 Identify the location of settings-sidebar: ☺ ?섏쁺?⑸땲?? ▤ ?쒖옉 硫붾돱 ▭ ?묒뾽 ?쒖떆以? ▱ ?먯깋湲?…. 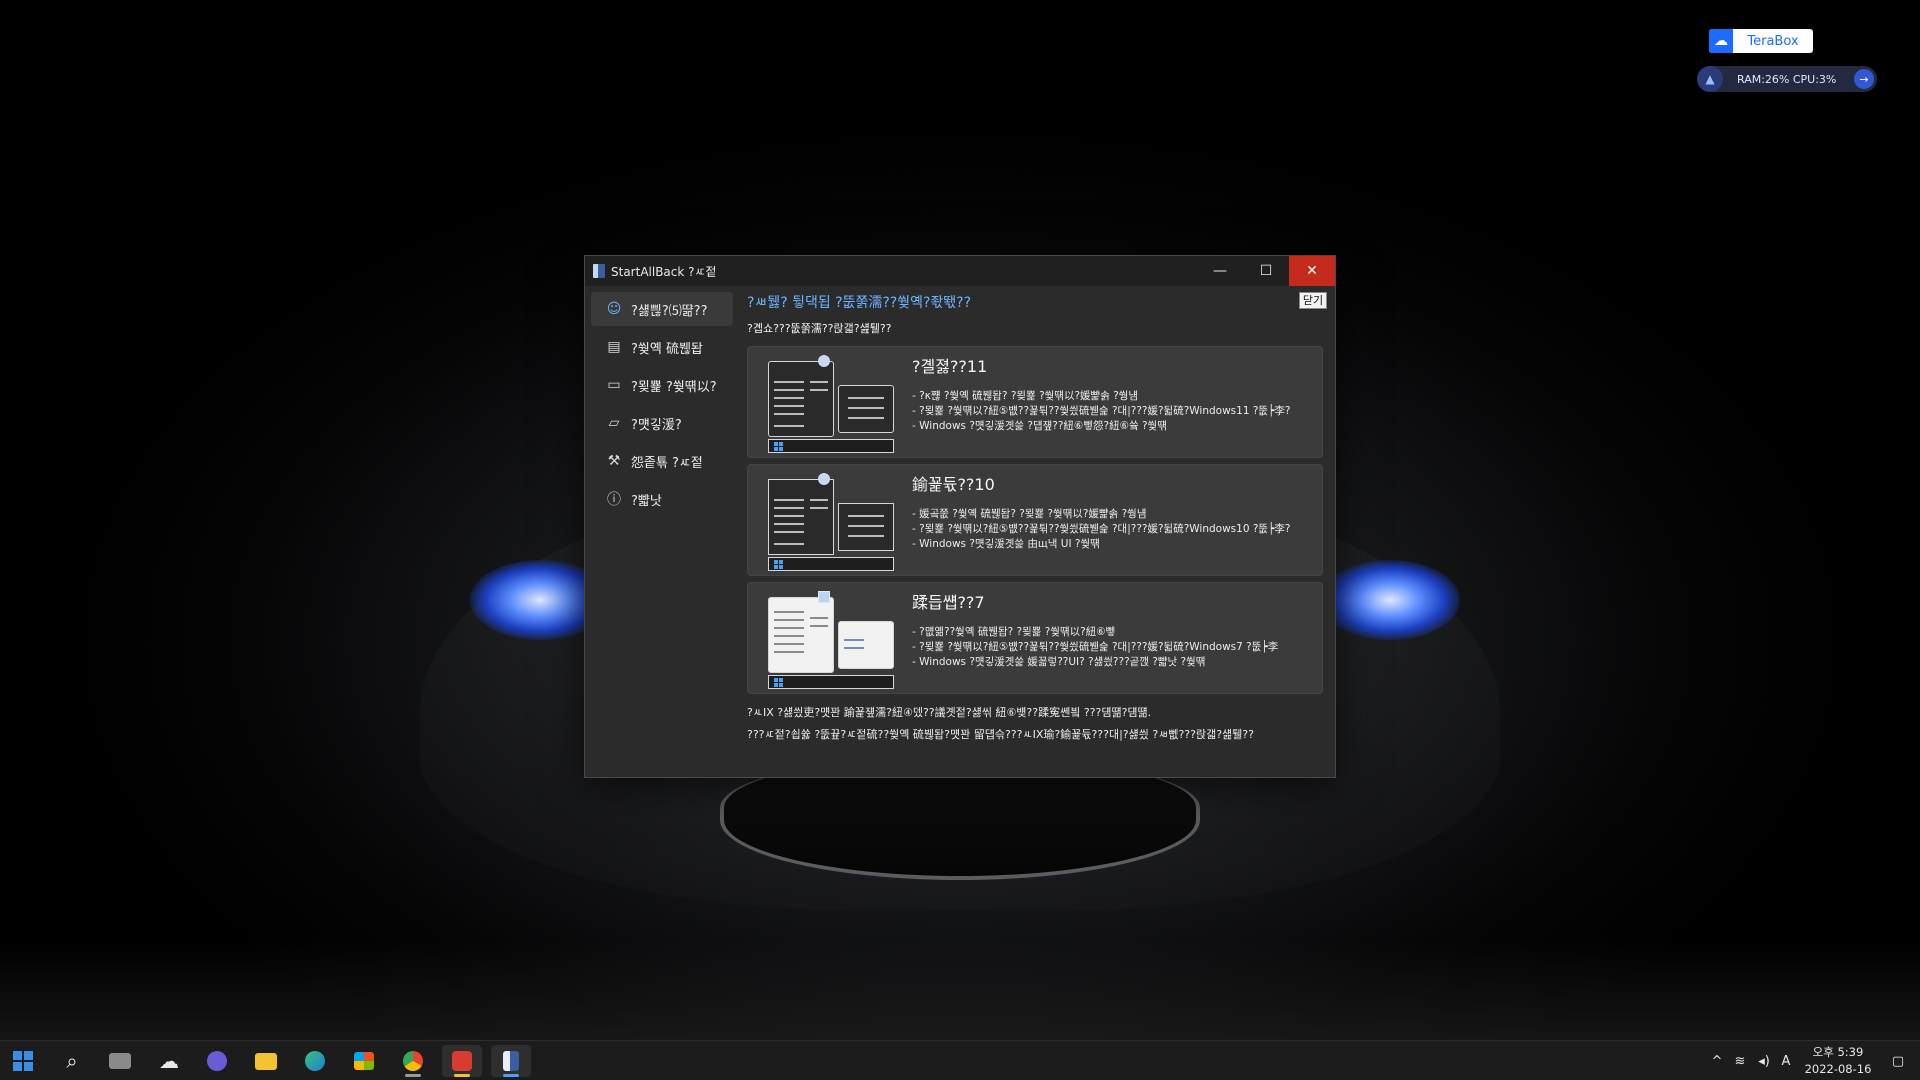
(662, 406).